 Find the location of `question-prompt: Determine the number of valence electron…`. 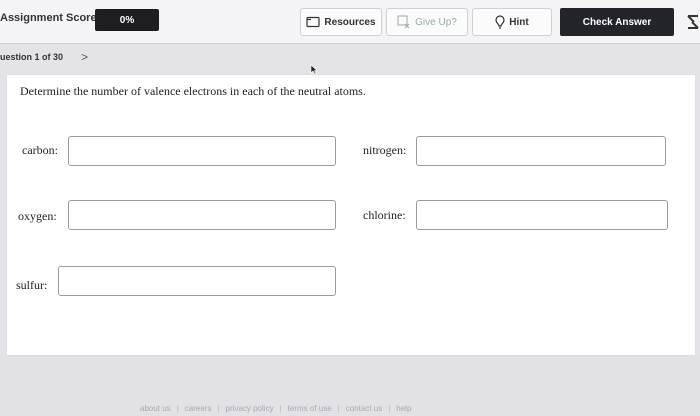

question-prompt: Determine the number of valence electron… is located at coordinates (193, 91).